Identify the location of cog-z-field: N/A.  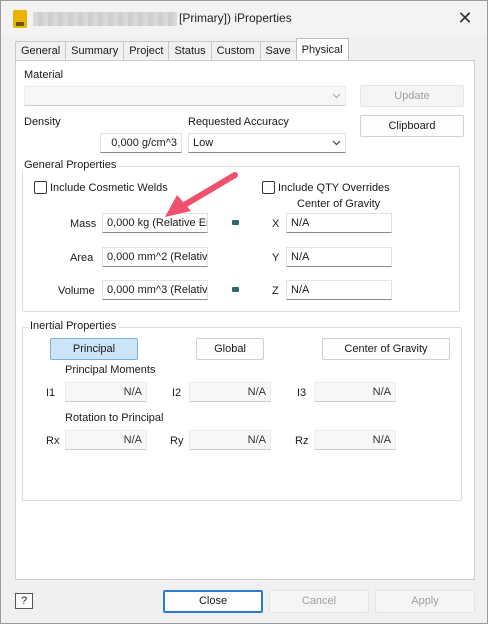
(339, 290).